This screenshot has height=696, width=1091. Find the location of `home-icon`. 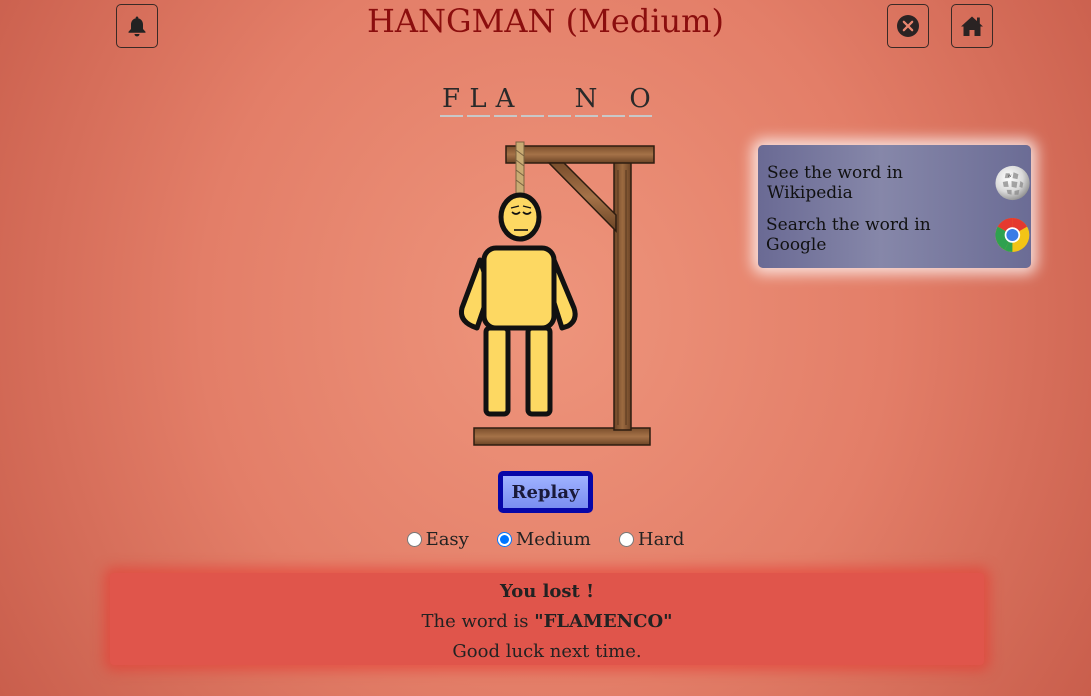

home-icon is located at coordinates (972, 26).